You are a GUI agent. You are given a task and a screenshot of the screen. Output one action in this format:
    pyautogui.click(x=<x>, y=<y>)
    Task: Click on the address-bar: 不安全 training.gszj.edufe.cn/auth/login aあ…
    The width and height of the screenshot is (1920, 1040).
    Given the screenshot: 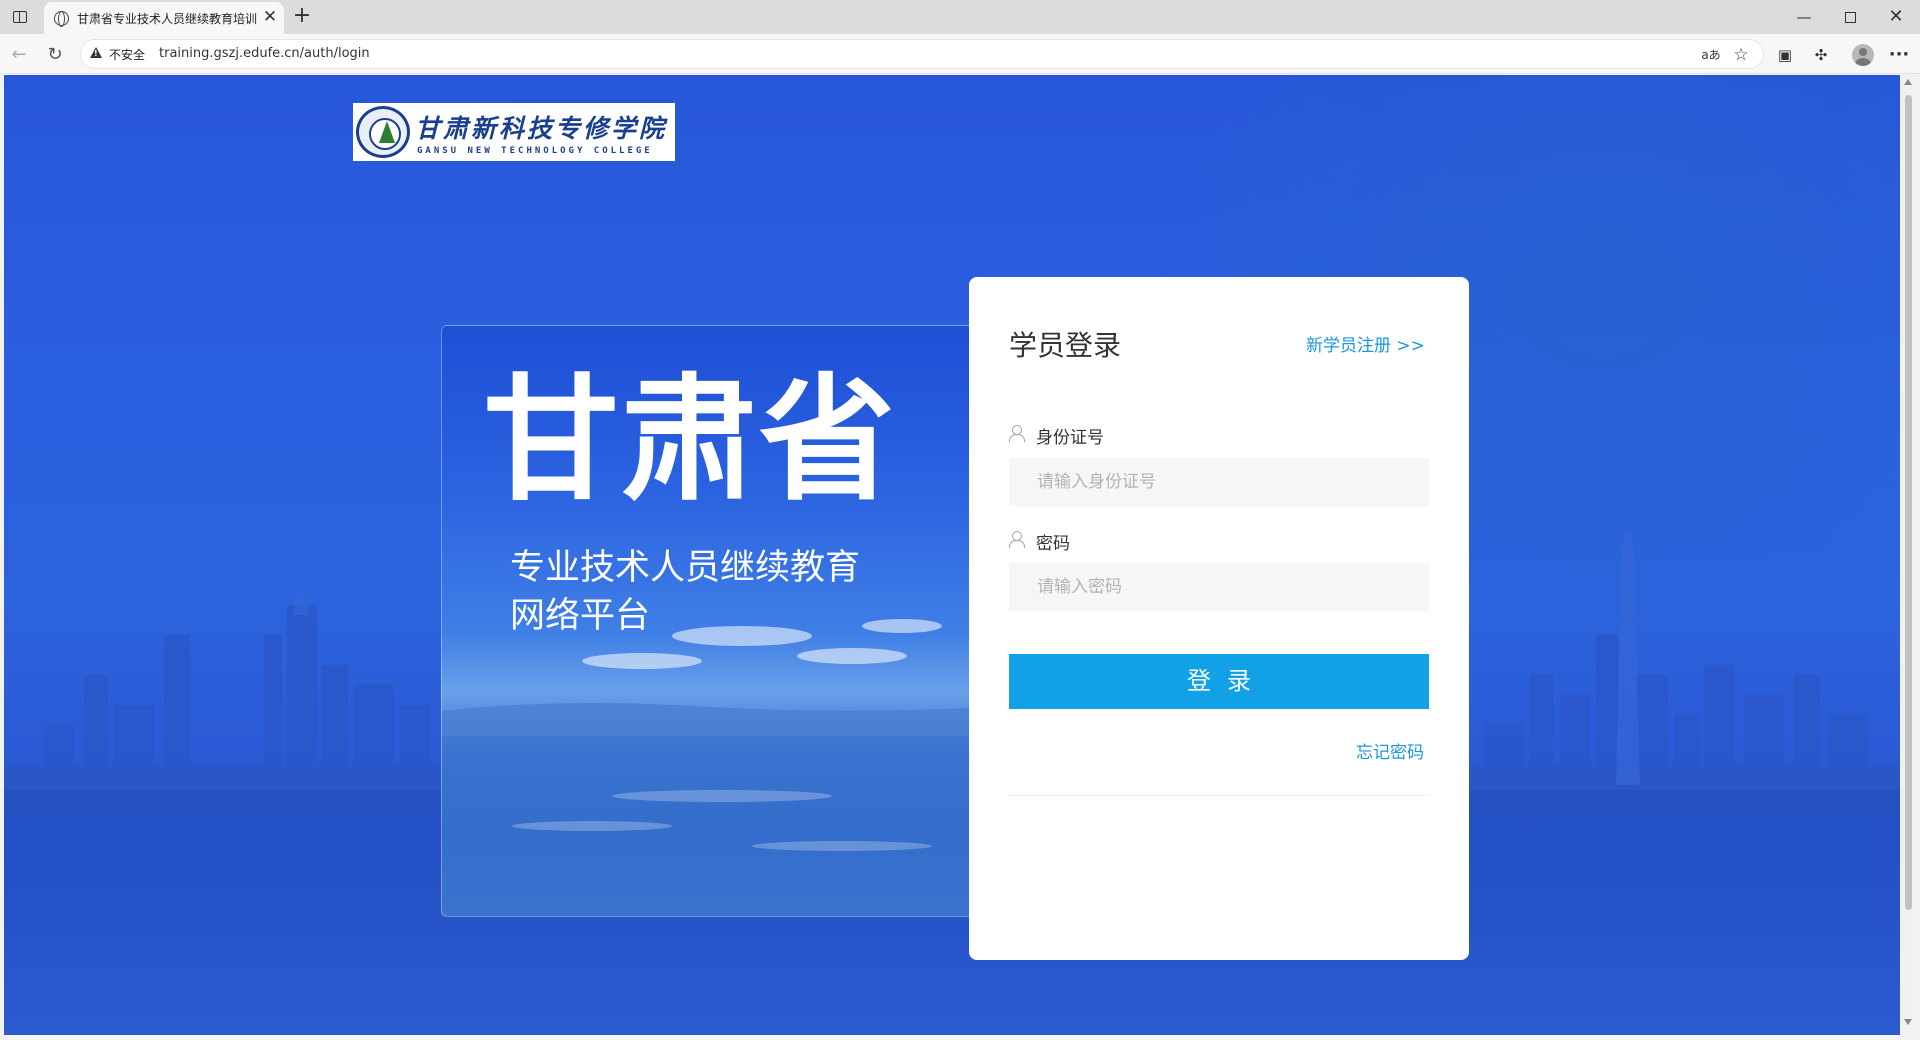 What is the action you would take?
    pyautogui.click(x=922, y=54)
    